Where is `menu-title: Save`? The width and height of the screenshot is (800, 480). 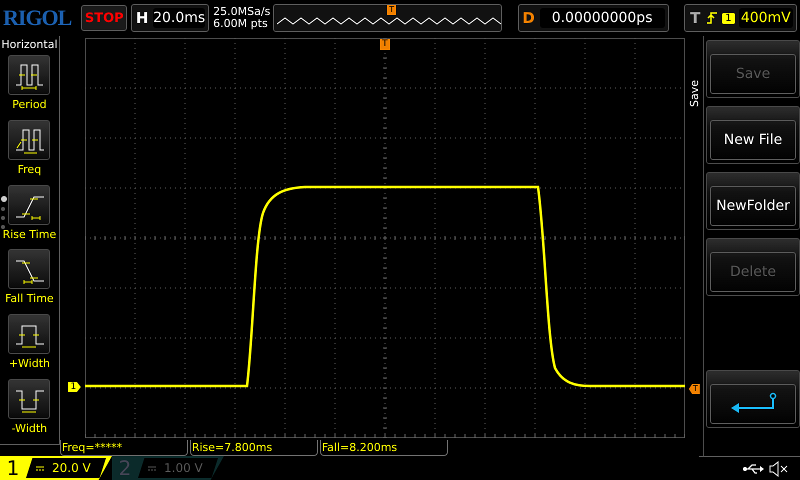 menu-title: Save is located at coordinates (695, 93).